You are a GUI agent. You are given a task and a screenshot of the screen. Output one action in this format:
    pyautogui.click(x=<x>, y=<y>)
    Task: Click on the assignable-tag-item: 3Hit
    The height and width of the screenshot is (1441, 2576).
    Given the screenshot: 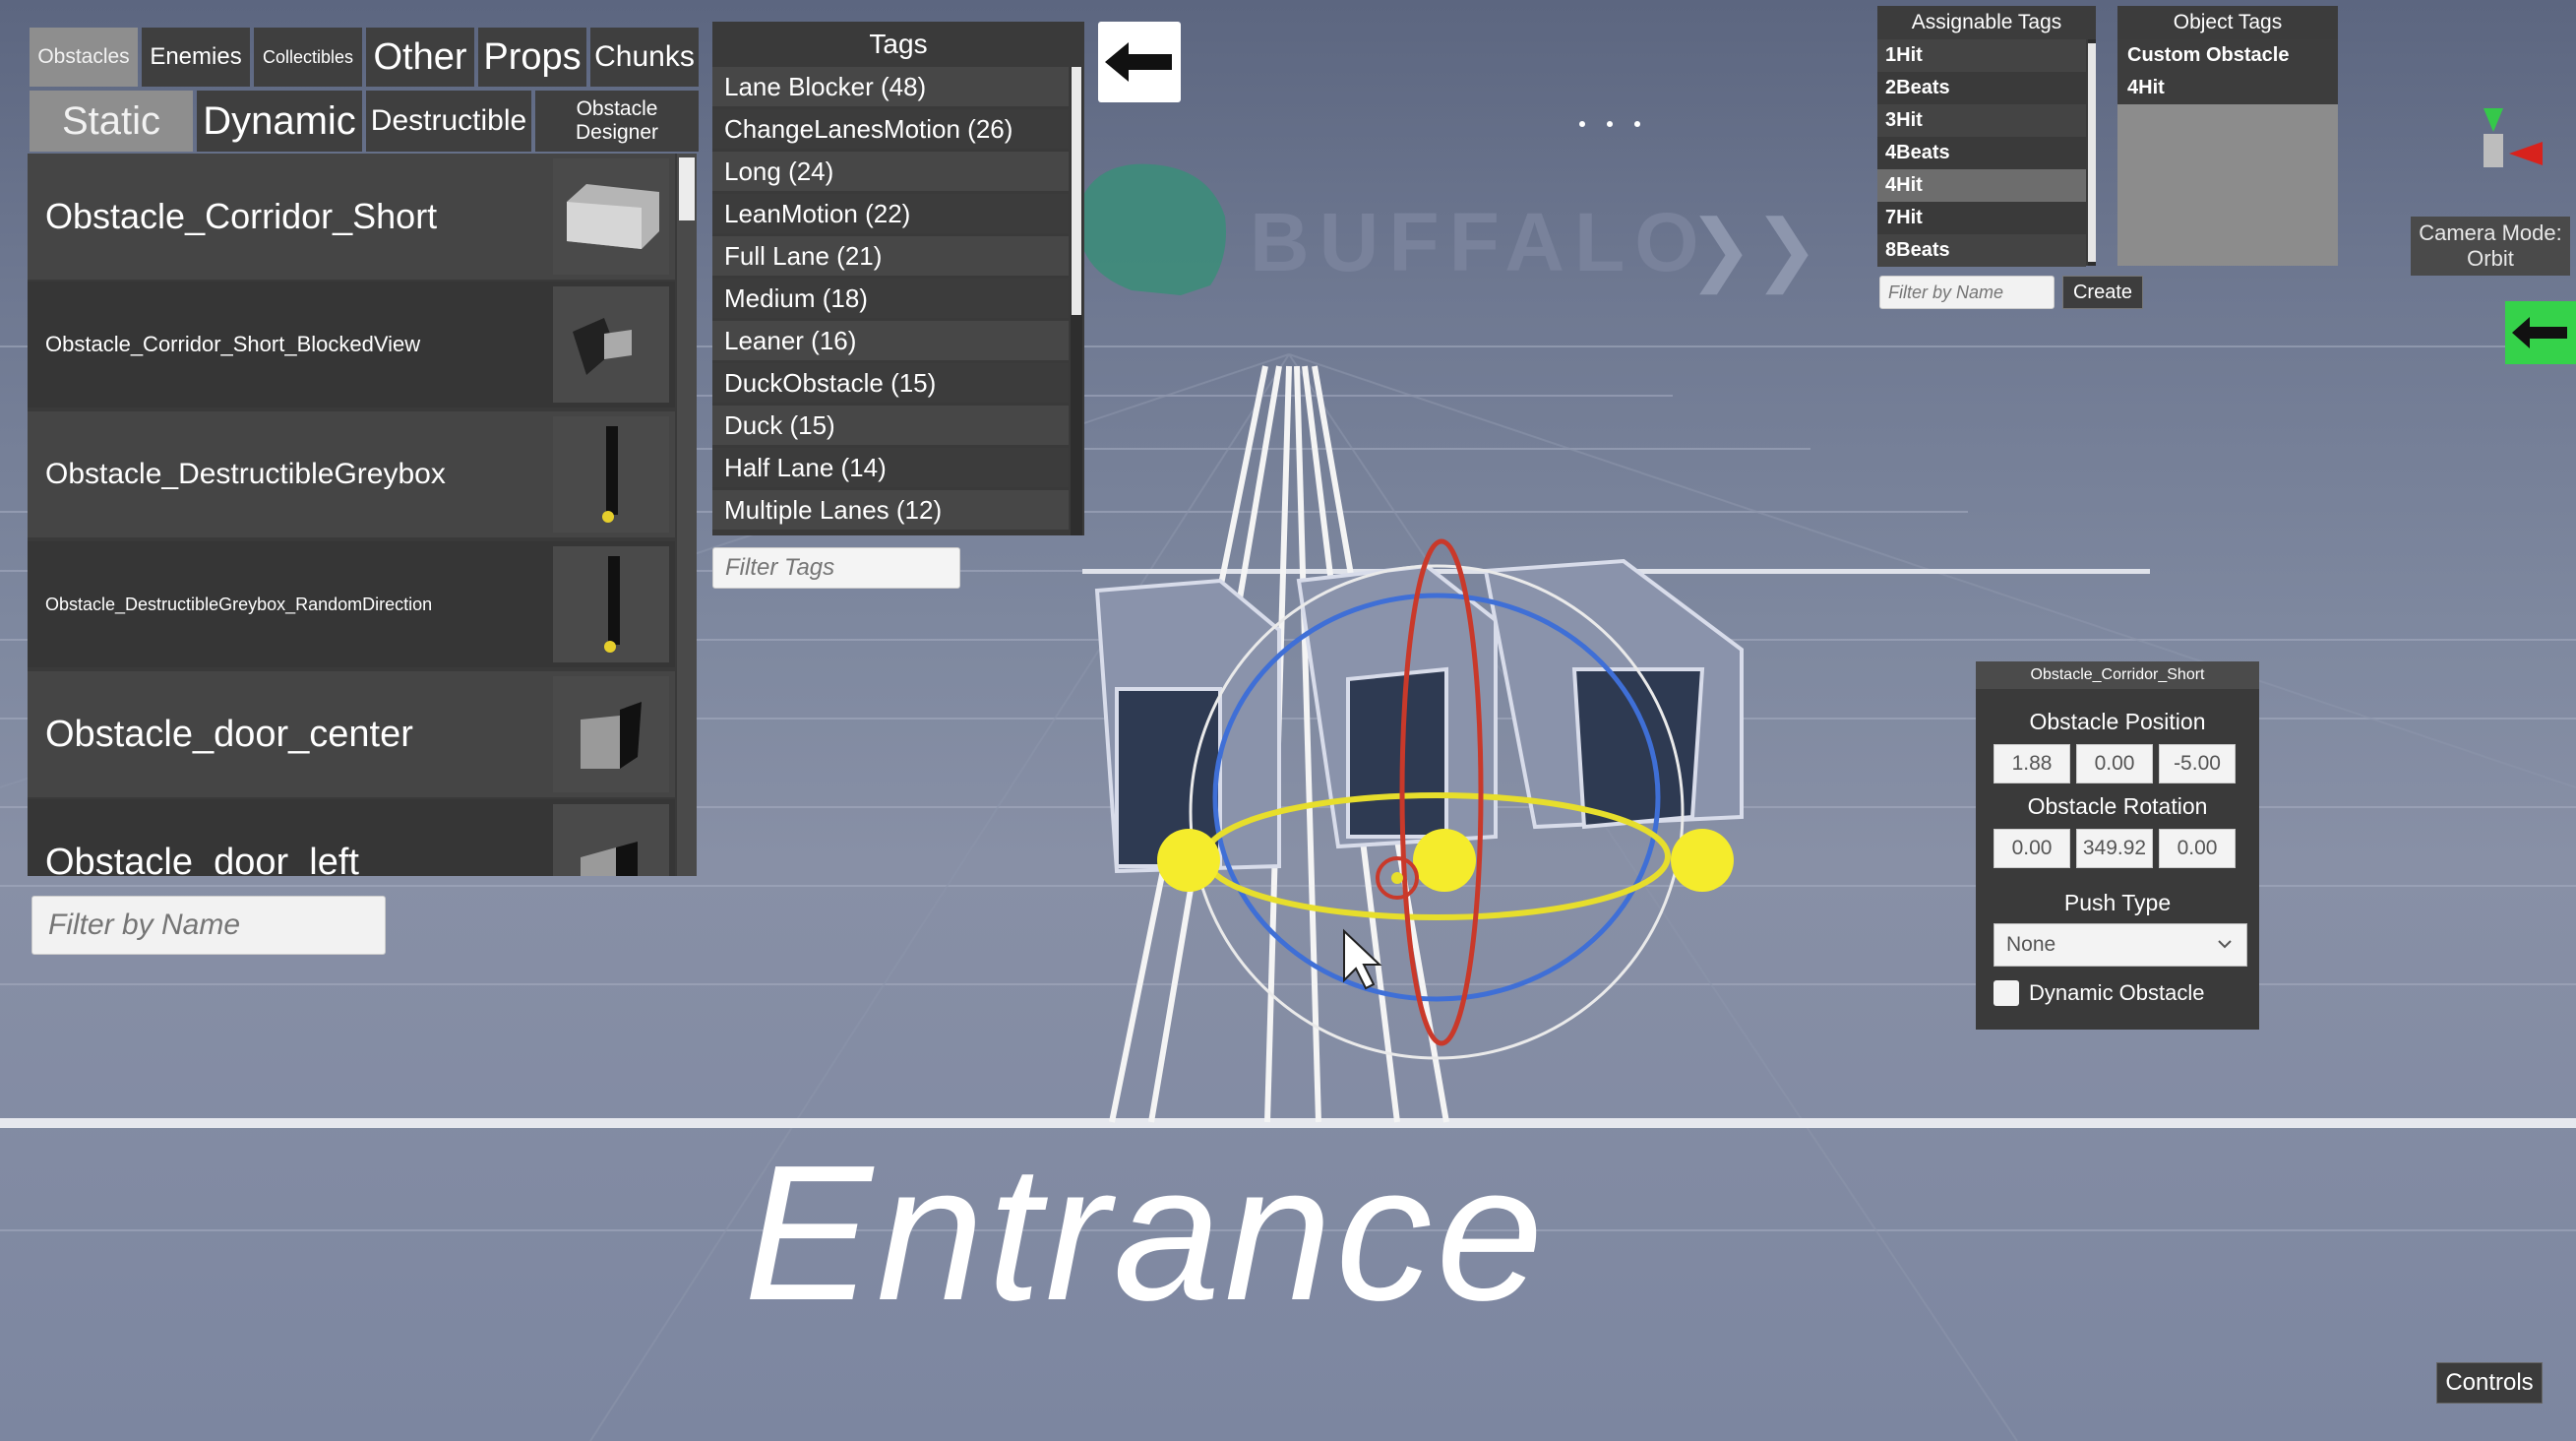 What is the action you would take?
    pyautogui.click(x=1981, y=121)
    